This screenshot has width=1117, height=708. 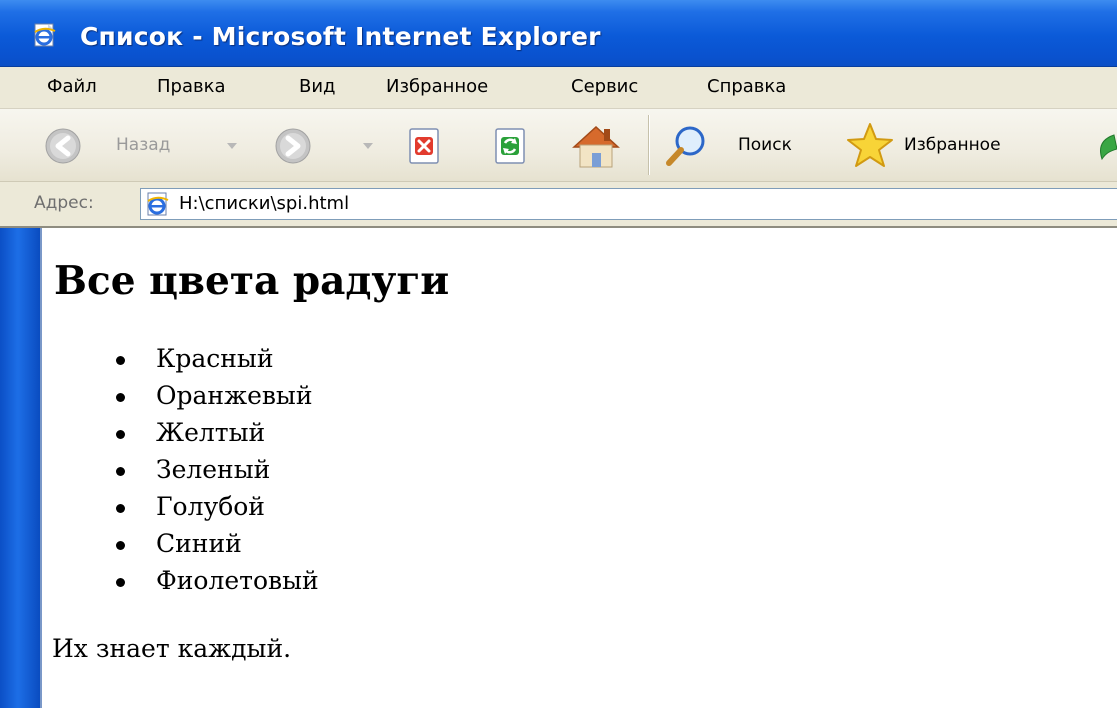 I want to click on menu-tools: Сервис, so click(x=604, y=86).